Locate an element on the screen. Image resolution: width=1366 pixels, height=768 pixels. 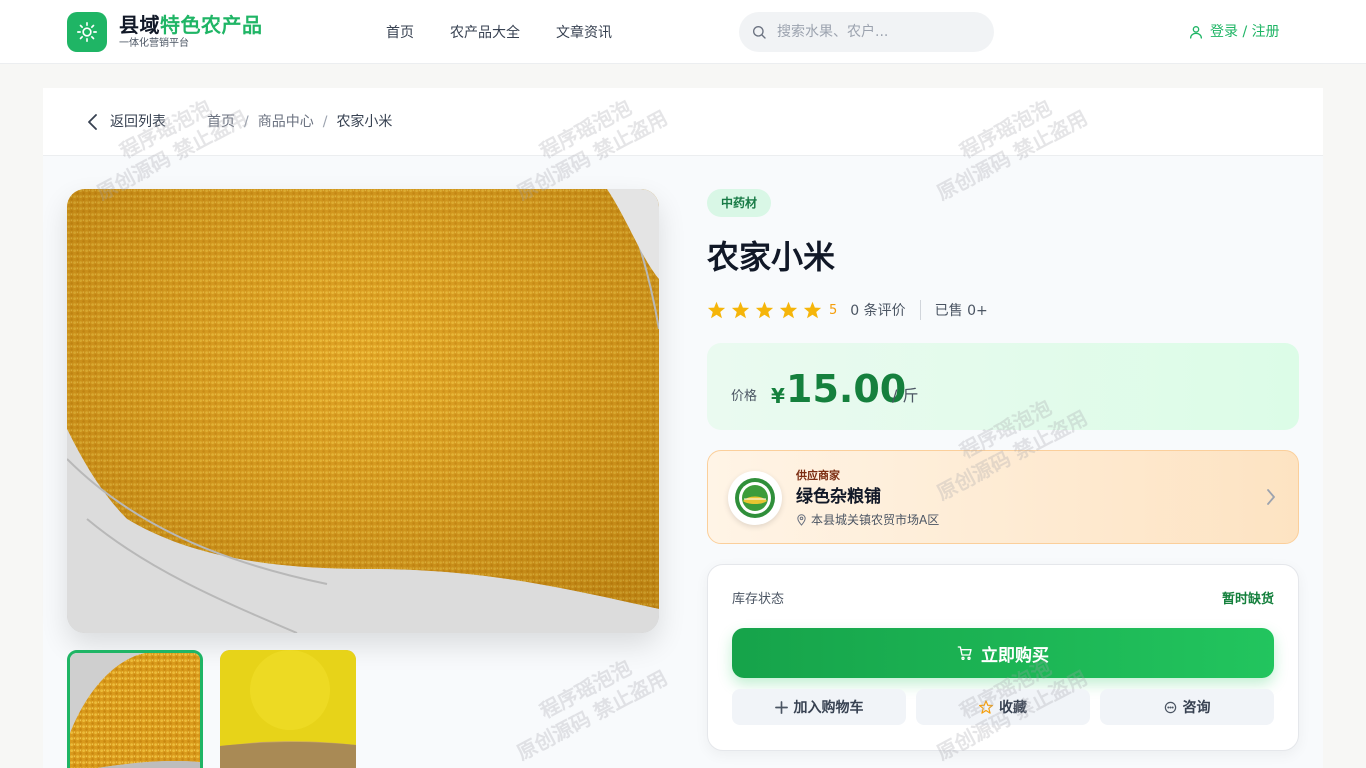
price-value: 15.00 is located at coordinates (846, 389).